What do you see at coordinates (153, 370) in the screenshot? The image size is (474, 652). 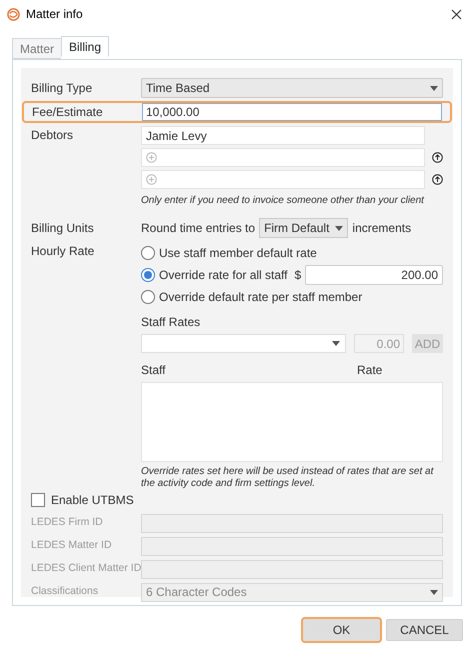 I see `column-header: Staff` at bounding box center [153, 370].